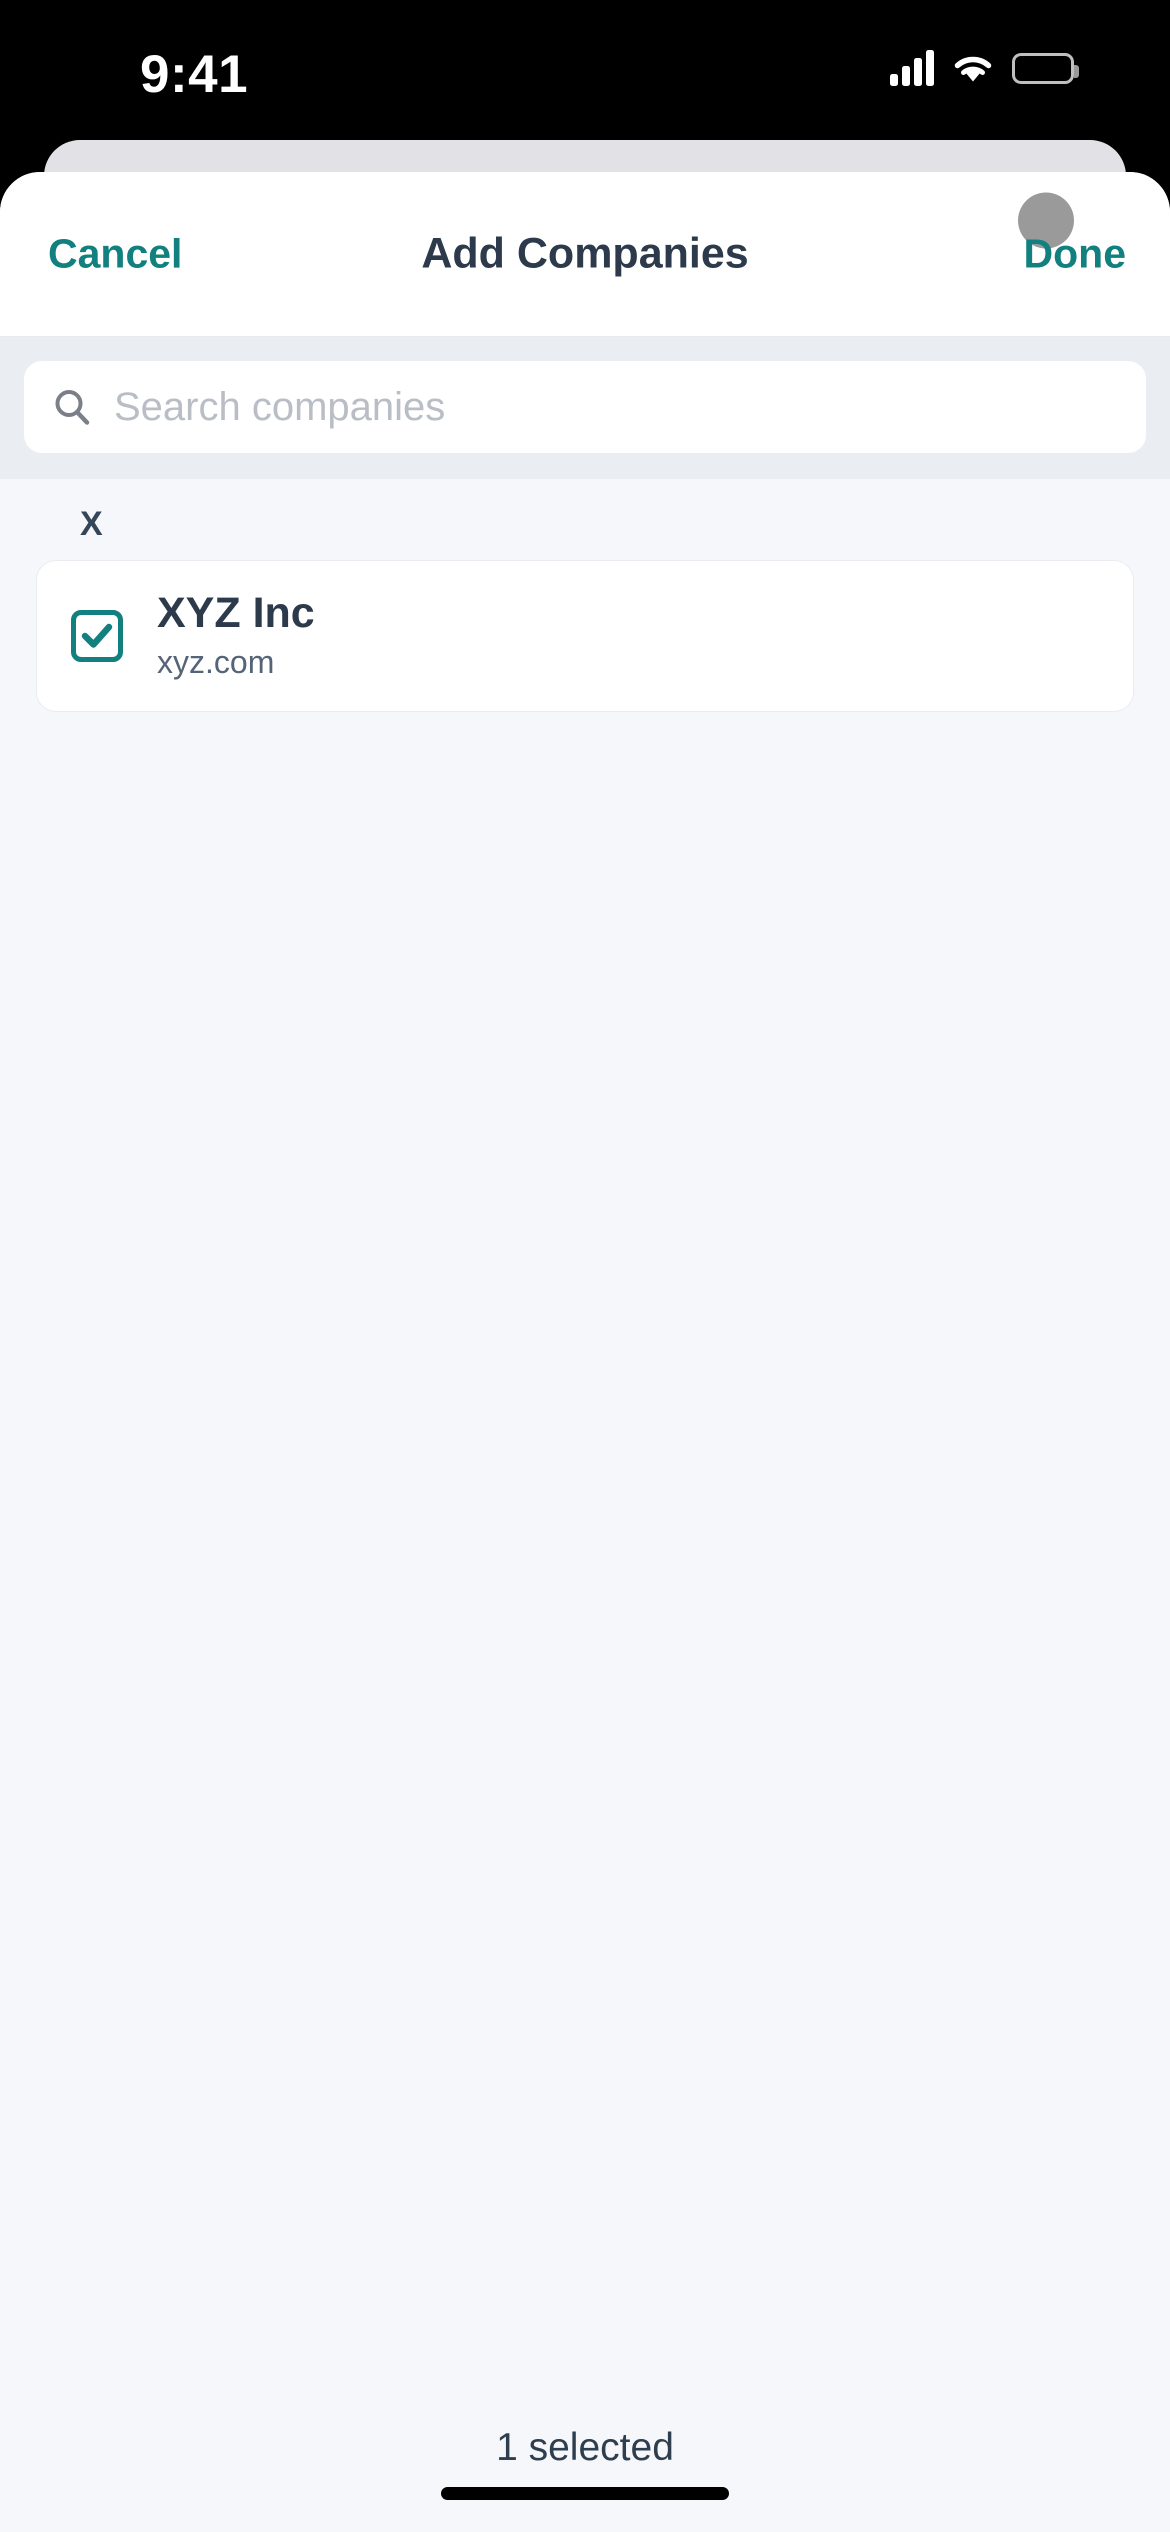 This screenshot has width=1170, height=2532. I want to click on search-icon, so click(72, 407).